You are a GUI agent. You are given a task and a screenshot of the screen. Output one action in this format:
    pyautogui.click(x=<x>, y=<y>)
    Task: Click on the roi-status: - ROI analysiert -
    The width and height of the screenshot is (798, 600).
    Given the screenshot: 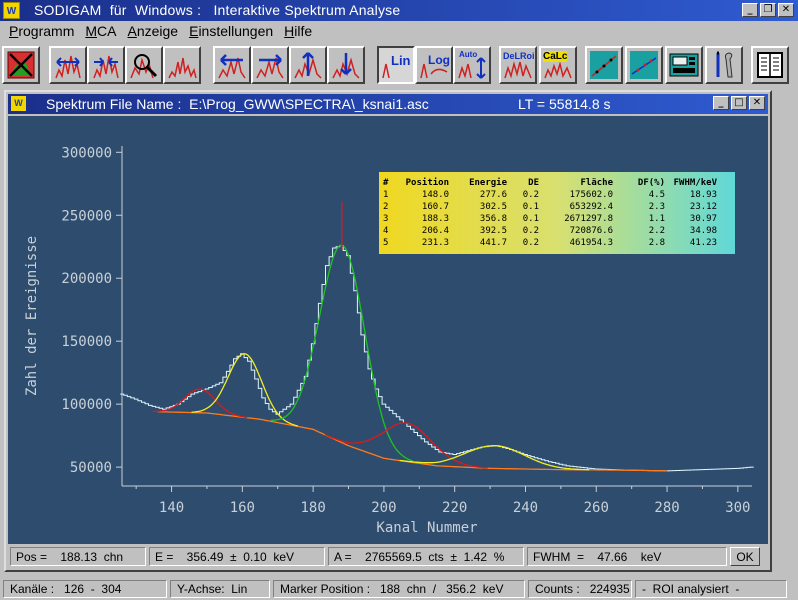 What is the action you would take?
    pyautogui.click(x=711, y=589)
    